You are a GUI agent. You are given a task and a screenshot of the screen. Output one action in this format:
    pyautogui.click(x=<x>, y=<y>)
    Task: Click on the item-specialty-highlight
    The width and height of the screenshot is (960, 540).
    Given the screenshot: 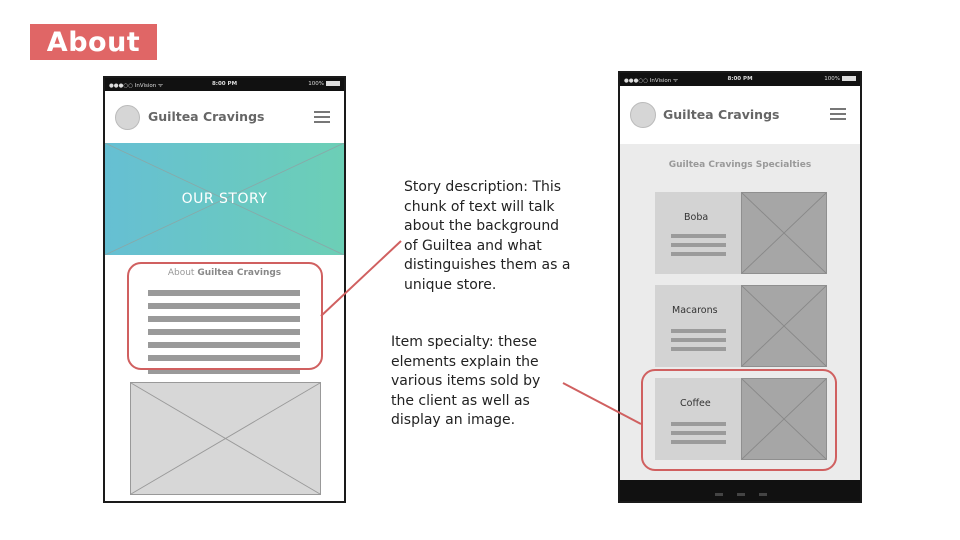 What is the action you would take?
    pyautogui.click(x=739, y=420)
    